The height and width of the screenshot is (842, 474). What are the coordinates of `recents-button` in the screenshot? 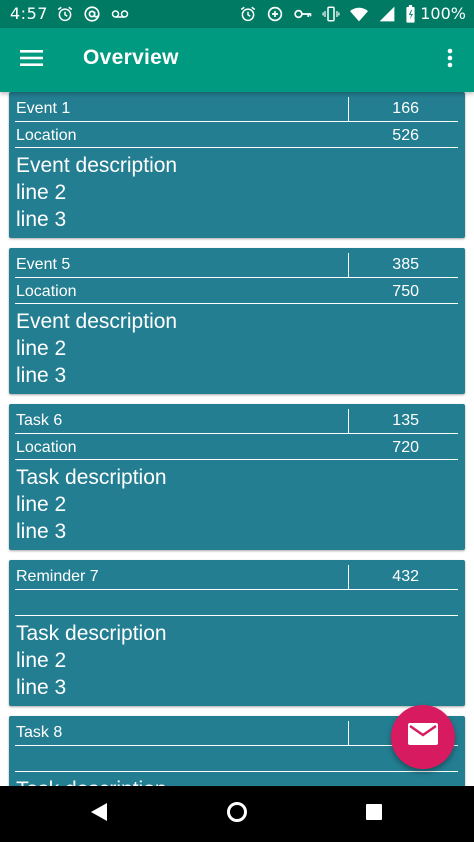 It's located at (374, 814).